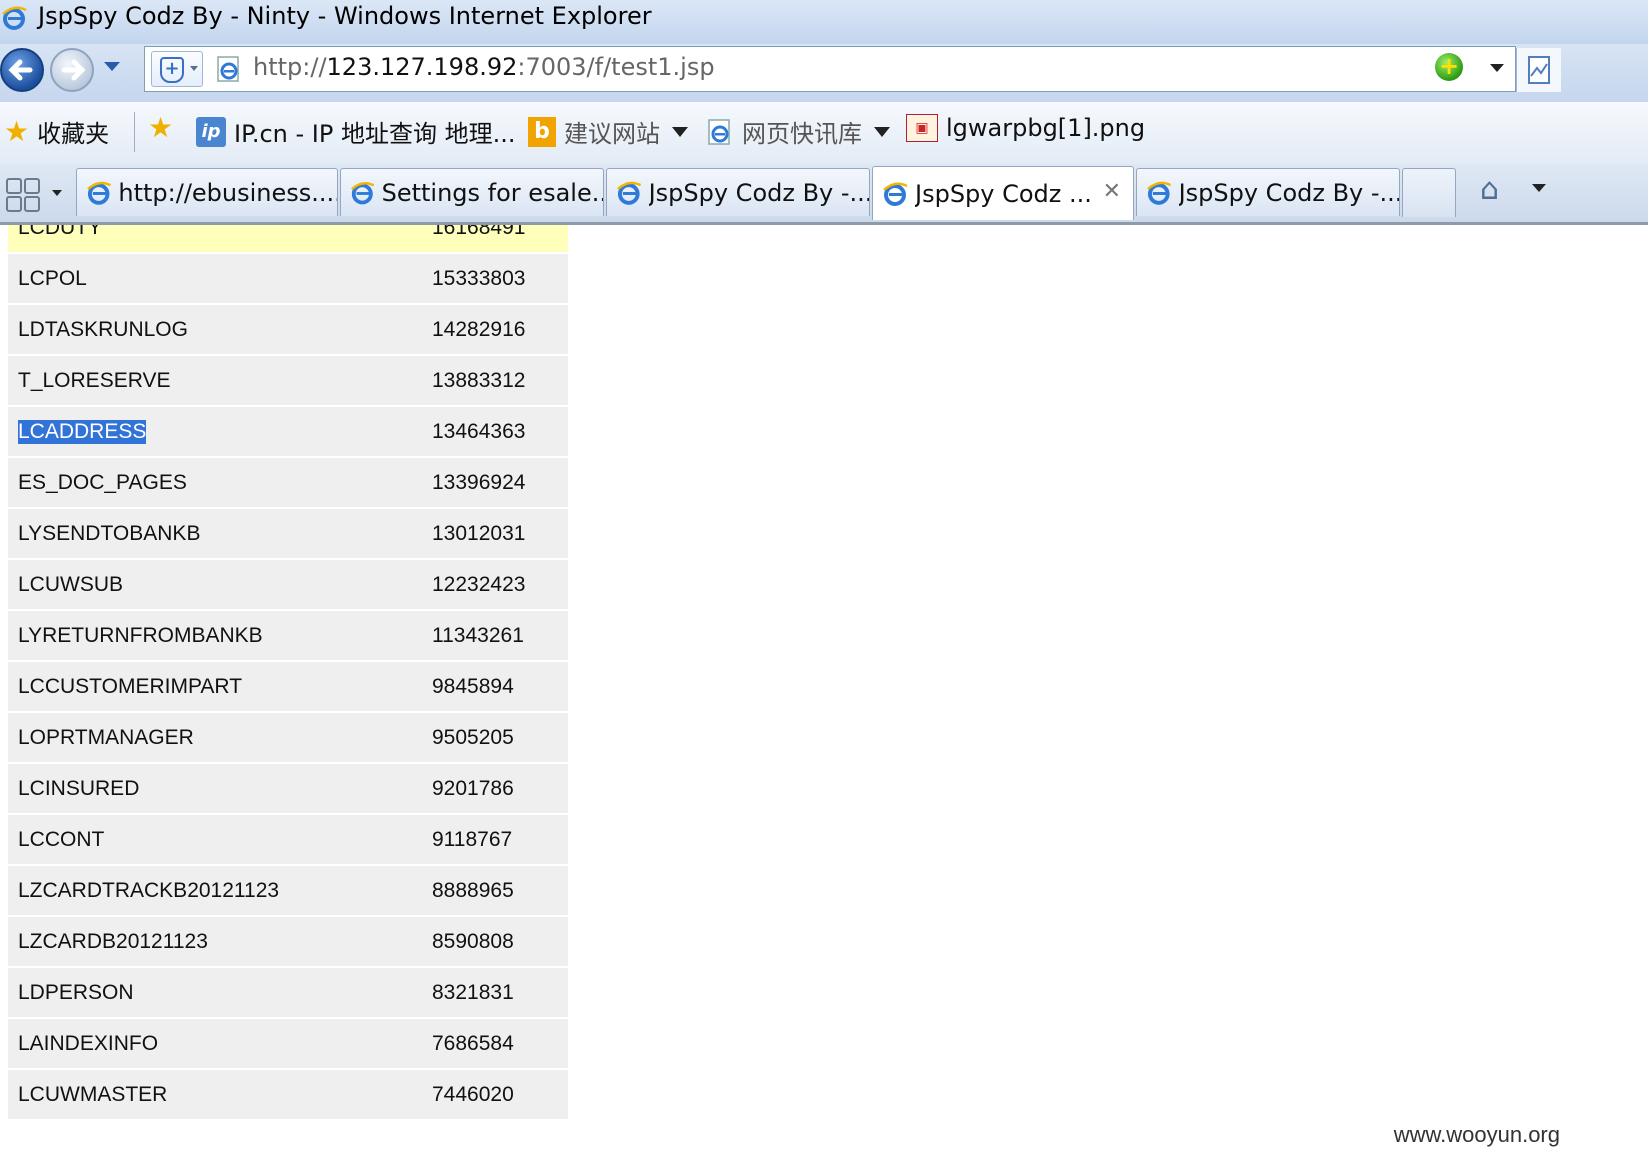 This screenshot has width=1648, height=1162. What do you see at coordinates (228, 69) in the screenshot?
I see `page-ie-icon` at bounding box center [228, 69].